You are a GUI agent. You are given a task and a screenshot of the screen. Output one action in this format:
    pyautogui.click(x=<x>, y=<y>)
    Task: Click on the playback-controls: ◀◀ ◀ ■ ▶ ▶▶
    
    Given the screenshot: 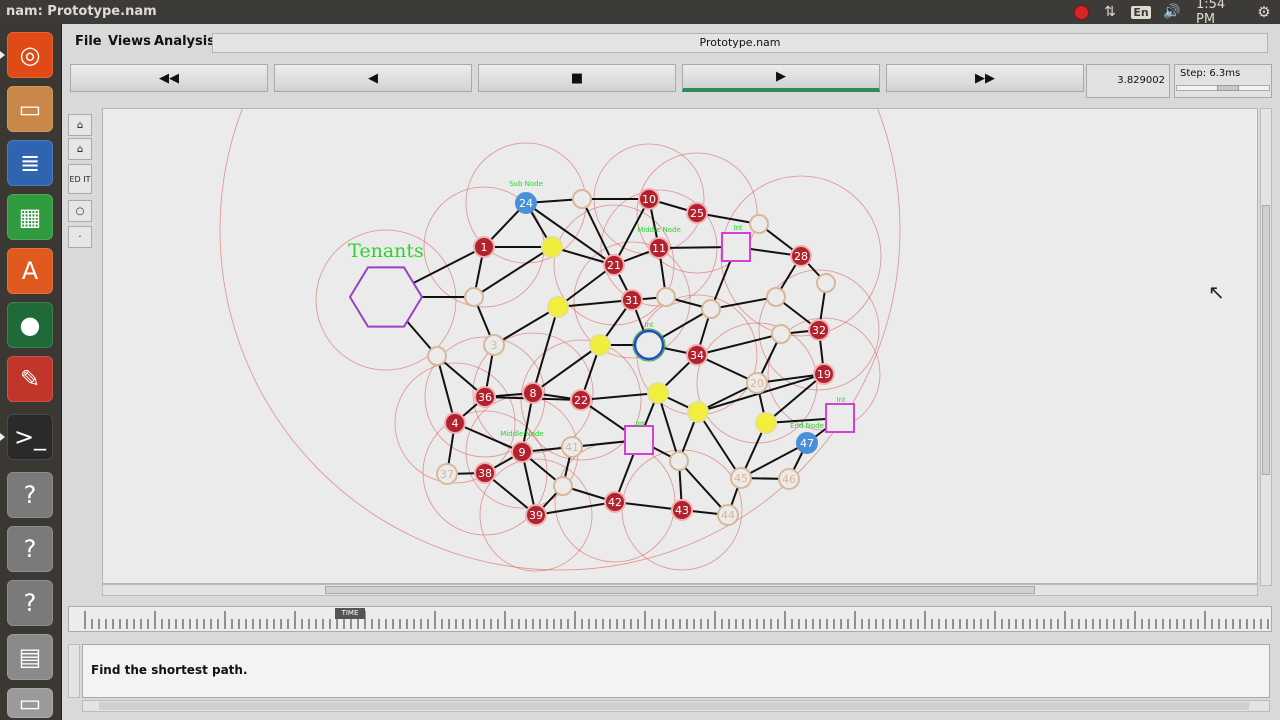 What is the action you would take?
    pyautogui.click(x=577, y=80)
    